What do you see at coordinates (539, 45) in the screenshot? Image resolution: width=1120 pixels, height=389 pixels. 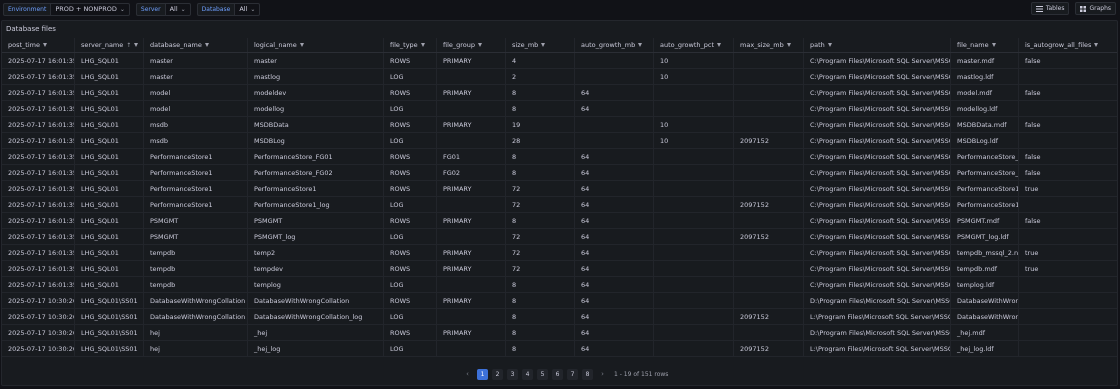 I see `column-header-size-mb: size_mb` at bounding box center [539, 45].